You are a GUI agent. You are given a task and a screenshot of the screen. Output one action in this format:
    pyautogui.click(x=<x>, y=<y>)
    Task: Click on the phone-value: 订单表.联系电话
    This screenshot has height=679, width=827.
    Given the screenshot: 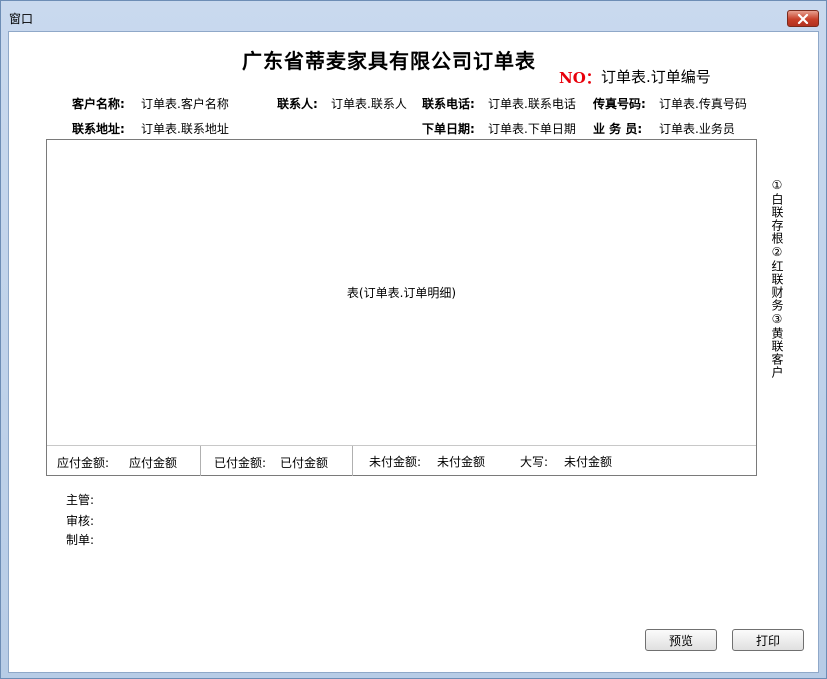 What is the action you would take?
    pyautogui.click(x=532, y=104)
    